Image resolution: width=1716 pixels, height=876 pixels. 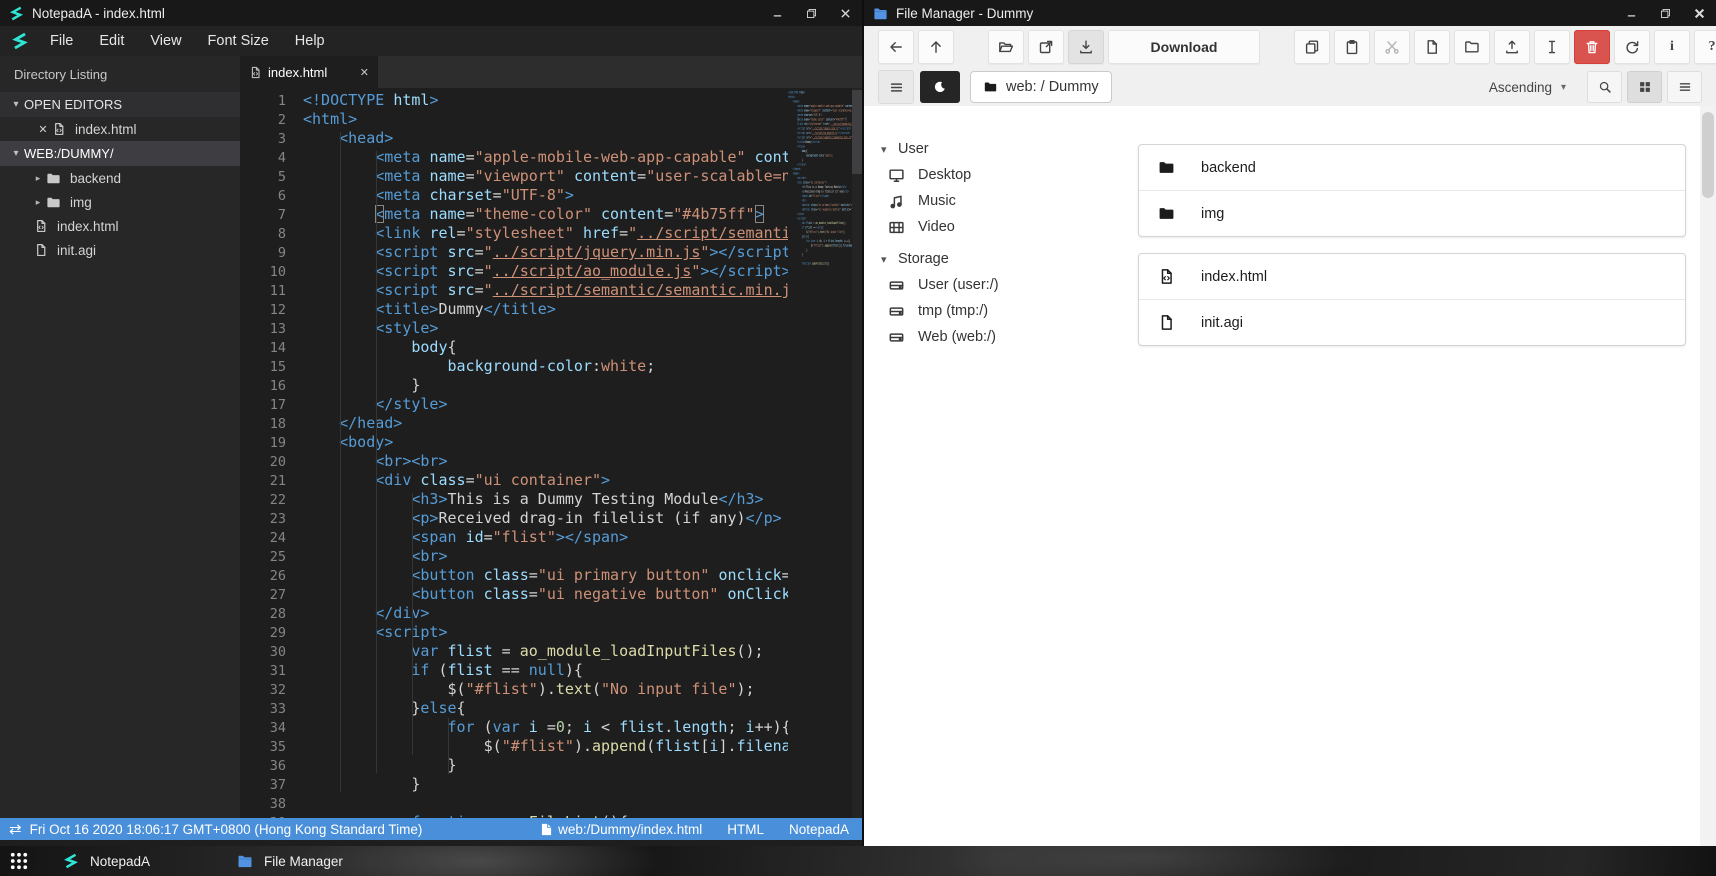 What do you see at coordinates (120, 129) in the screenshot?
I see `tree-item-index-html: ✕ index.html` at bounding box center [120, 129].